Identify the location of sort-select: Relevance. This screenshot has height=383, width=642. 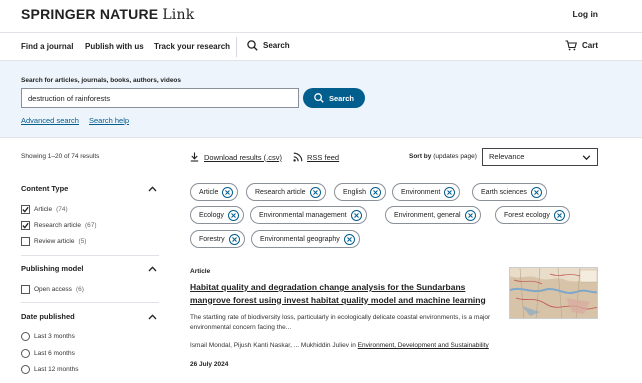
(540, 157).